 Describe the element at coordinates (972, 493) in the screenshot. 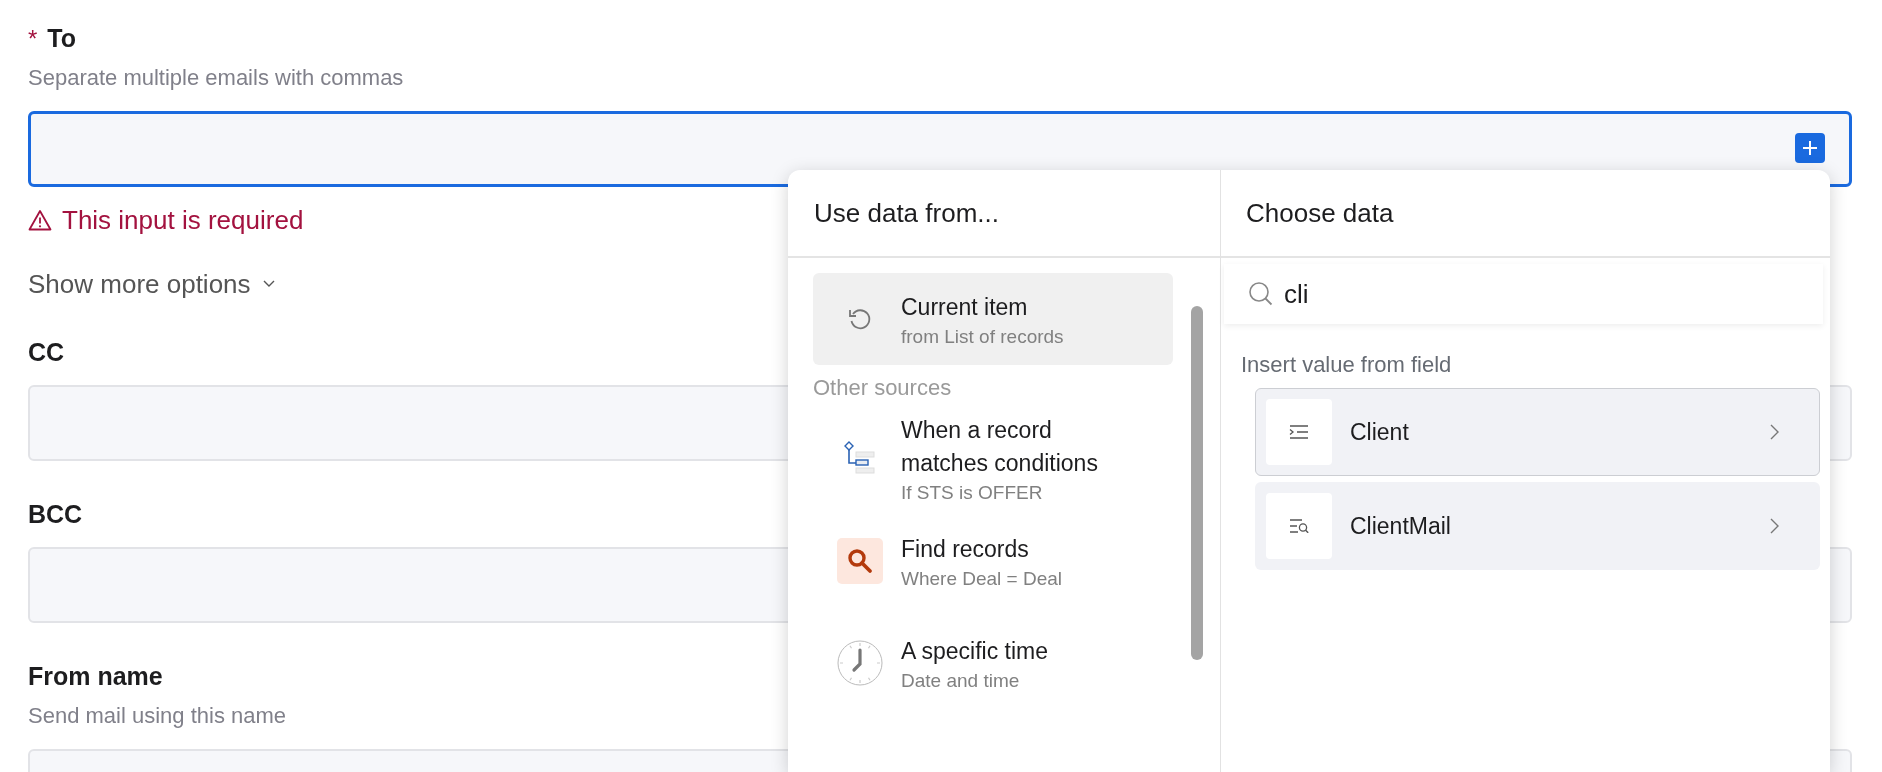

I see `source-subtitle: If STS is OFFER` at that location.